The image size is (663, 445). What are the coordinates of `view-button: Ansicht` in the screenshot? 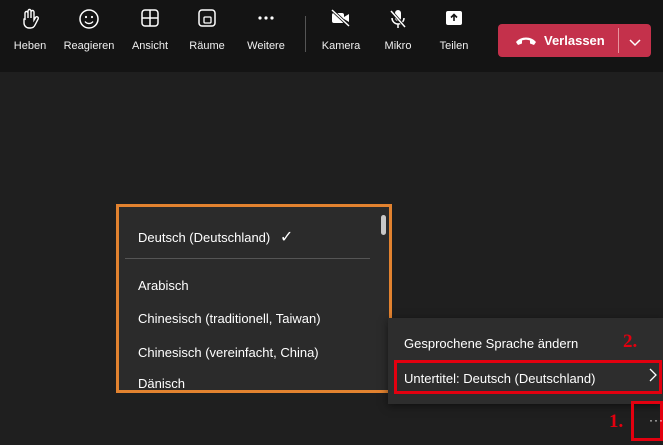 It's located at (150, 36).